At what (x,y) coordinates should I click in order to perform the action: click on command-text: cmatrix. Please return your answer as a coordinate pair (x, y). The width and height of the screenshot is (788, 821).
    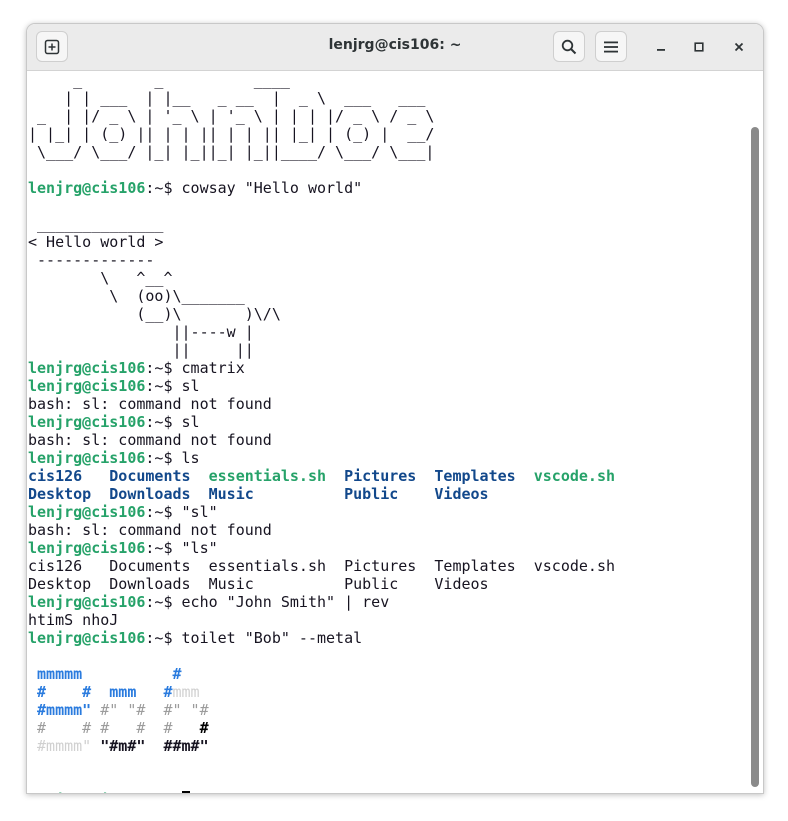
    Looking at the image, I should click on (213, 368).